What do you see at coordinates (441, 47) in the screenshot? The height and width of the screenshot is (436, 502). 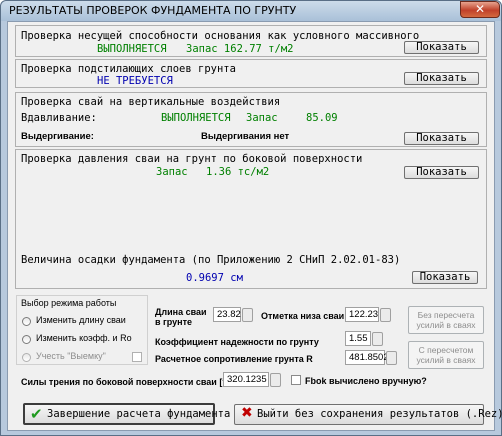 I see `bearing-show-button: Показать` at bounding box center [441, 47].